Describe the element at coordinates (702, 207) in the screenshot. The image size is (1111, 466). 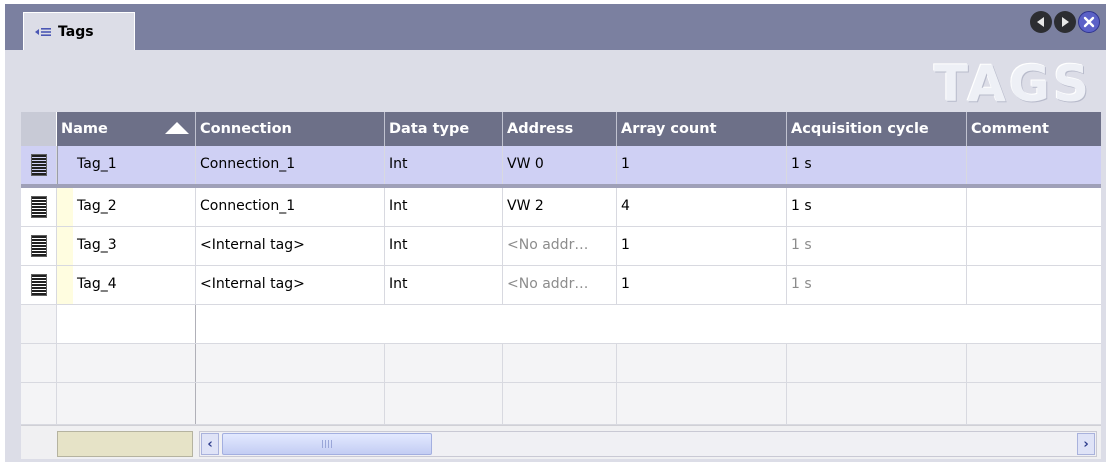
I see `cell-array-count: 4` at that location.